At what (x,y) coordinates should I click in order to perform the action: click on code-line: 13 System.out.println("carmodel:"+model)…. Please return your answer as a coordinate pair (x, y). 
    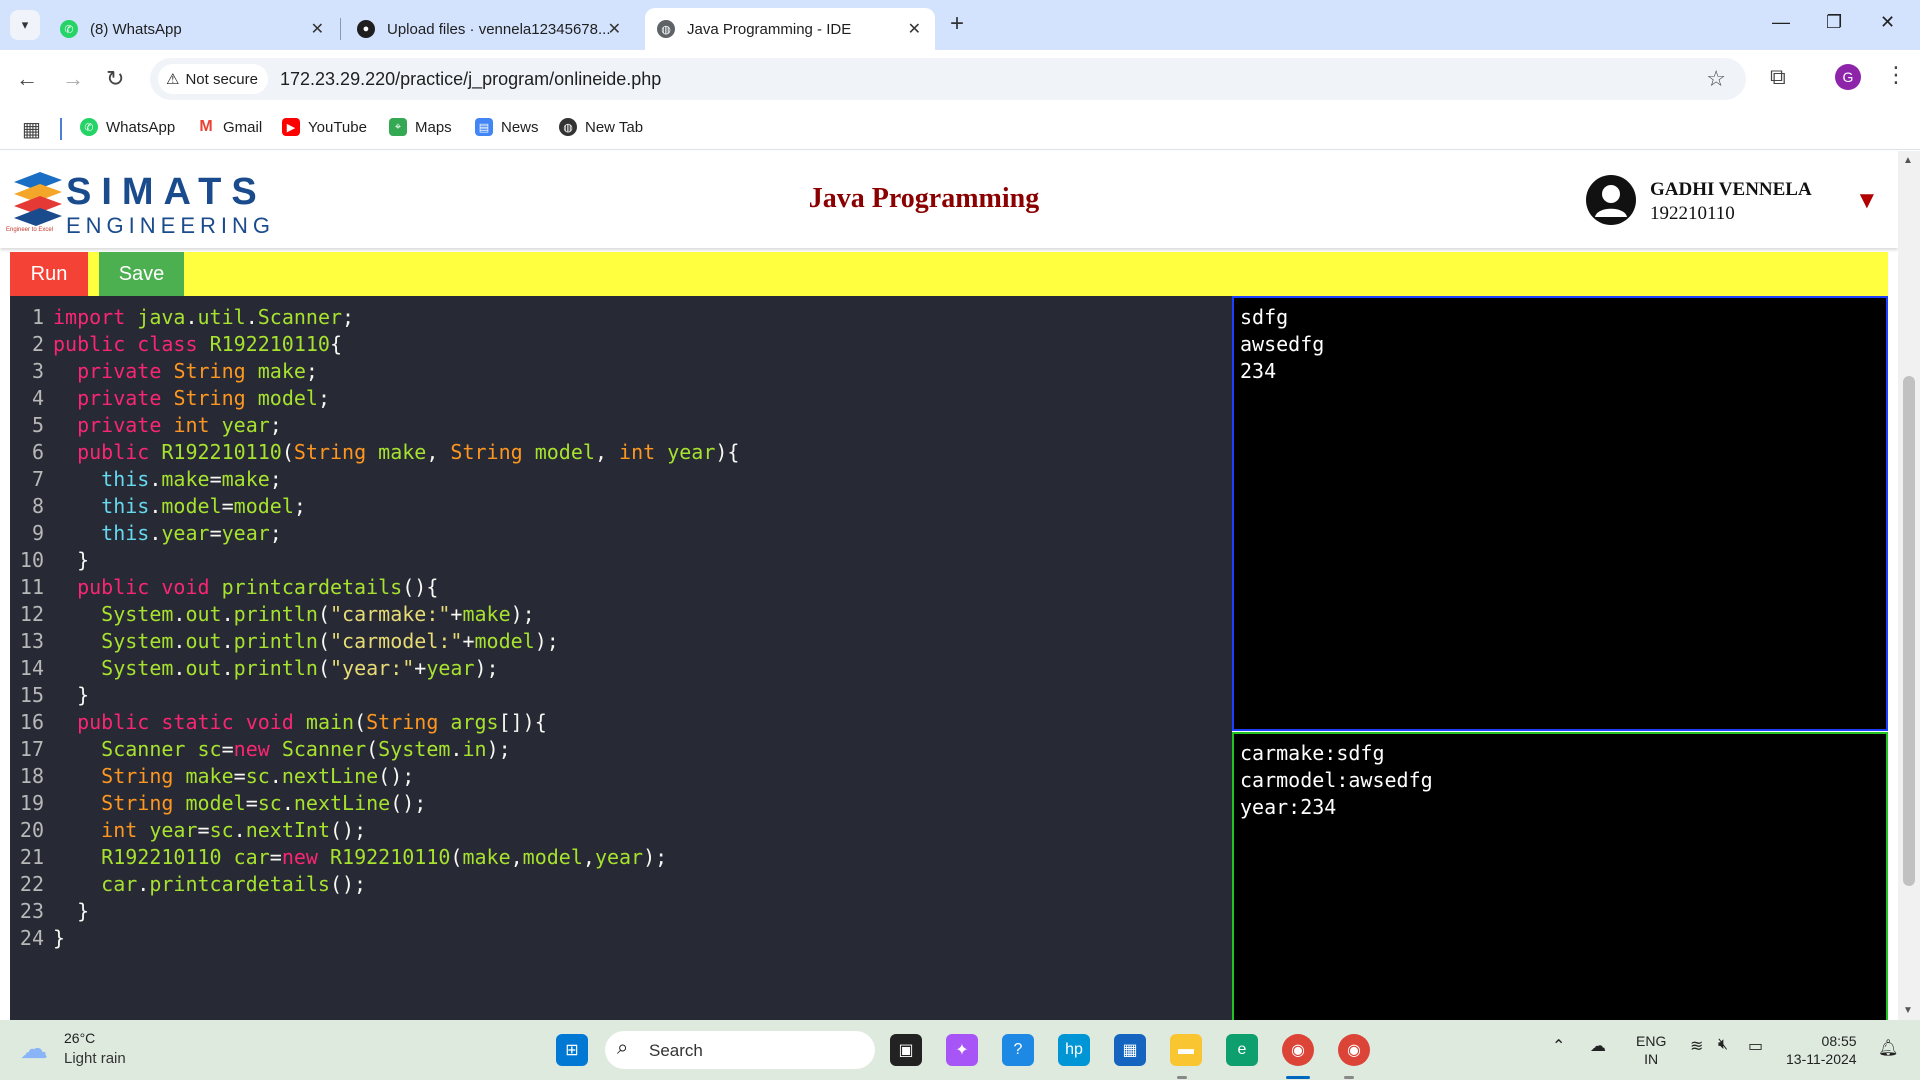
    Looking at the image, I should click on (374, 641).